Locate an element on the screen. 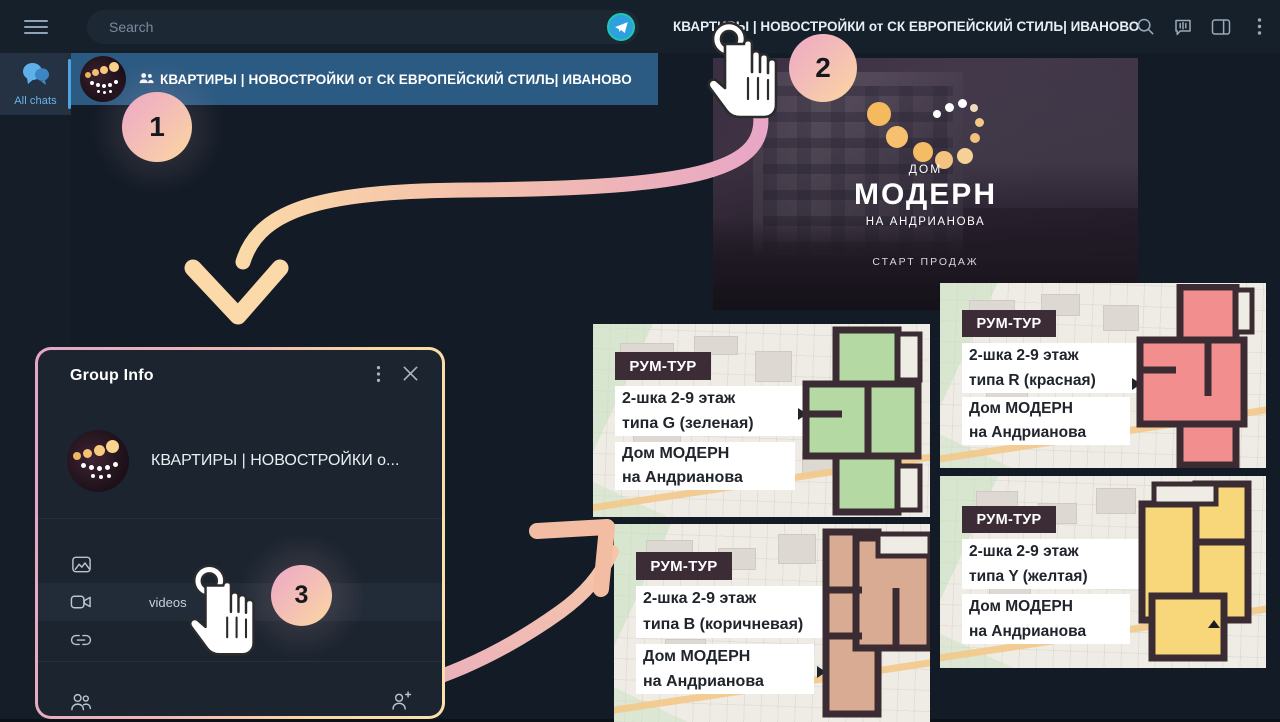 The width and height of the screenshot is (1280, 722). photo-icon is located at coordinates (81, 564).